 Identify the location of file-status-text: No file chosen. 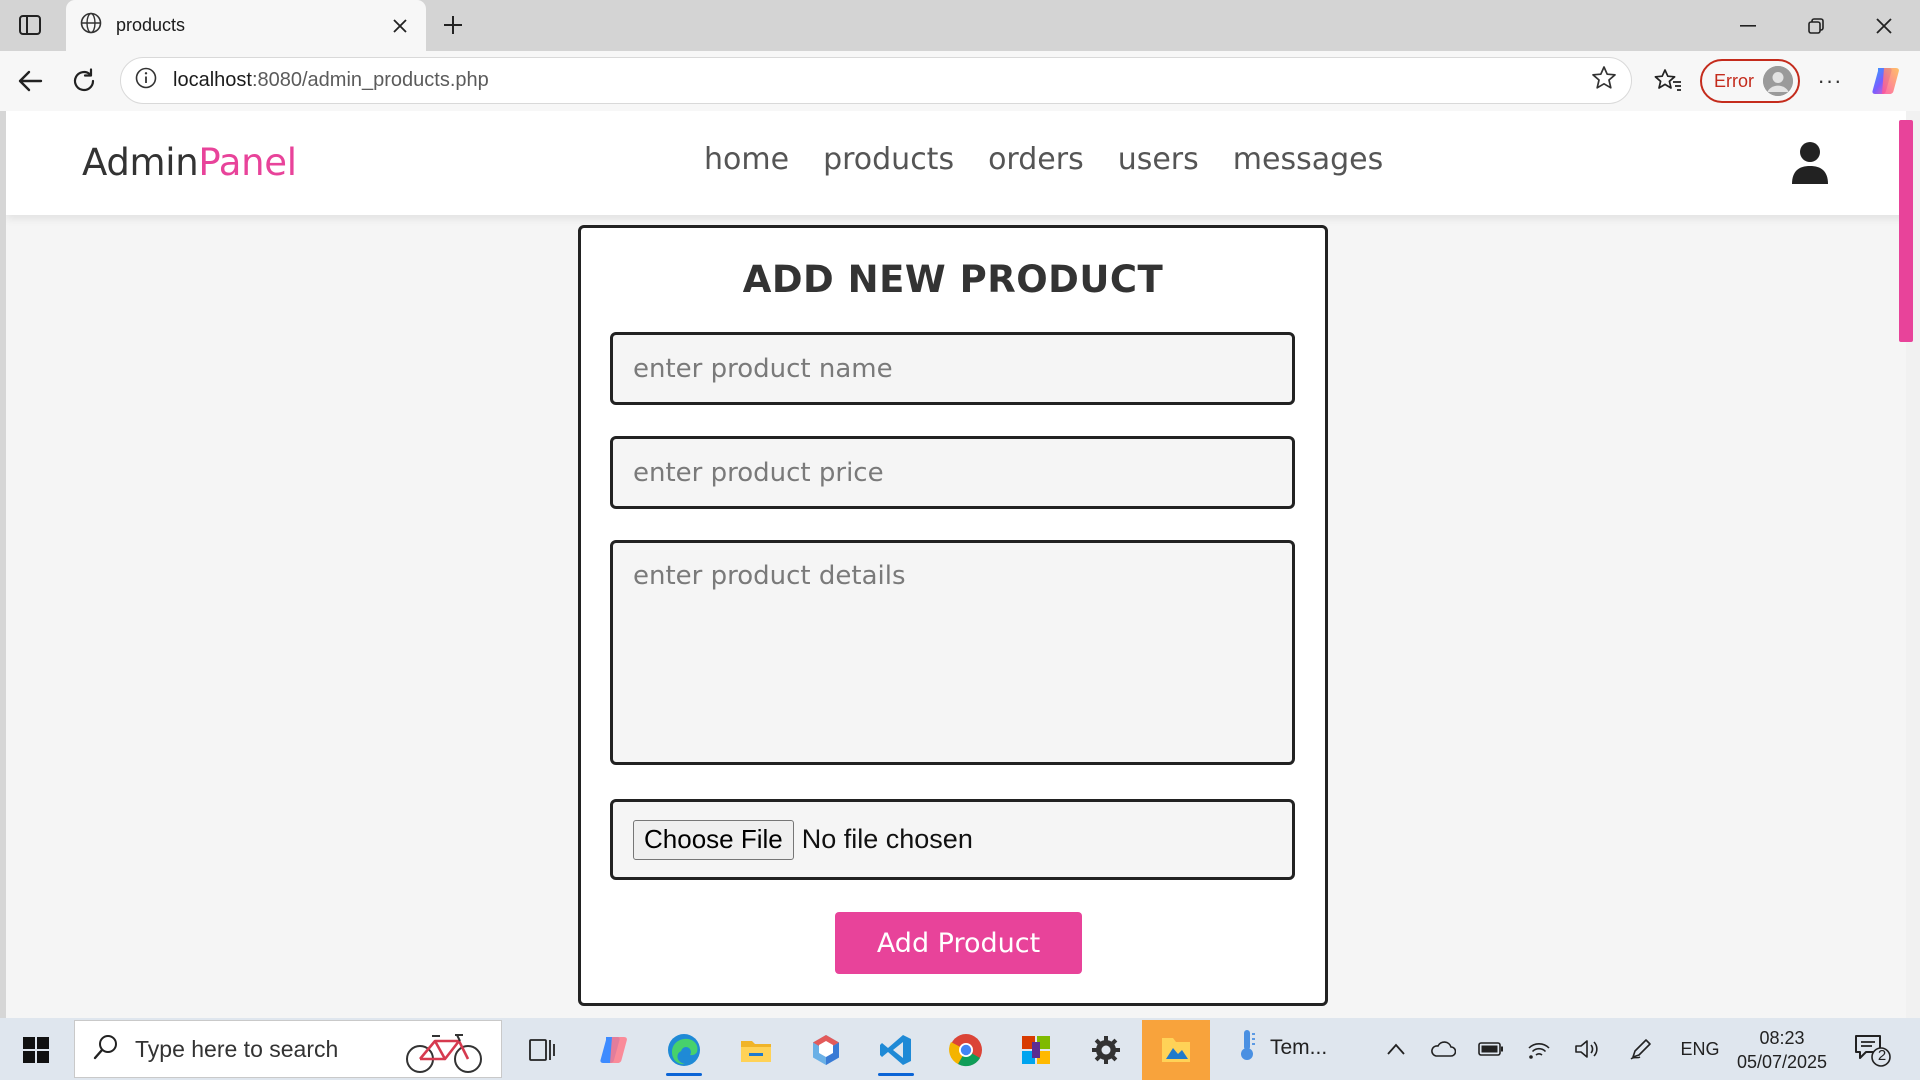
(887, 839).